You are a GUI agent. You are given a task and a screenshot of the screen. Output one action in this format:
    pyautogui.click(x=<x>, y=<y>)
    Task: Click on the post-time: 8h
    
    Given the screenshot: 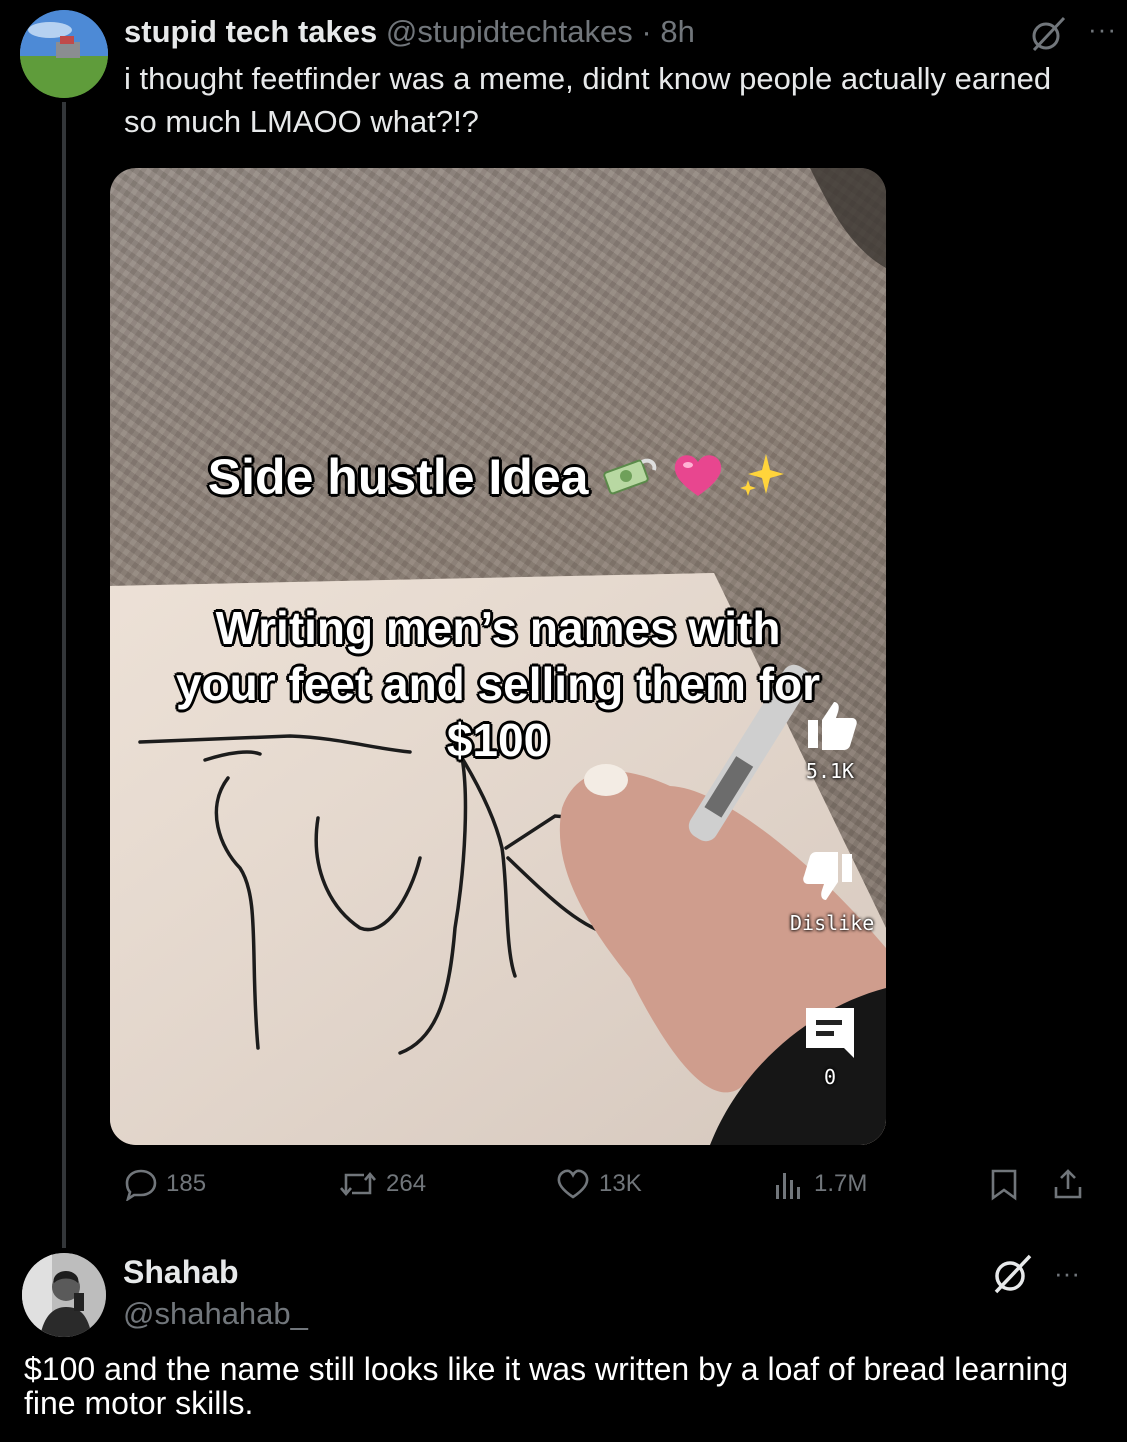 What is the action you would take?
    pyautogui.click(x=677, y=31)
    